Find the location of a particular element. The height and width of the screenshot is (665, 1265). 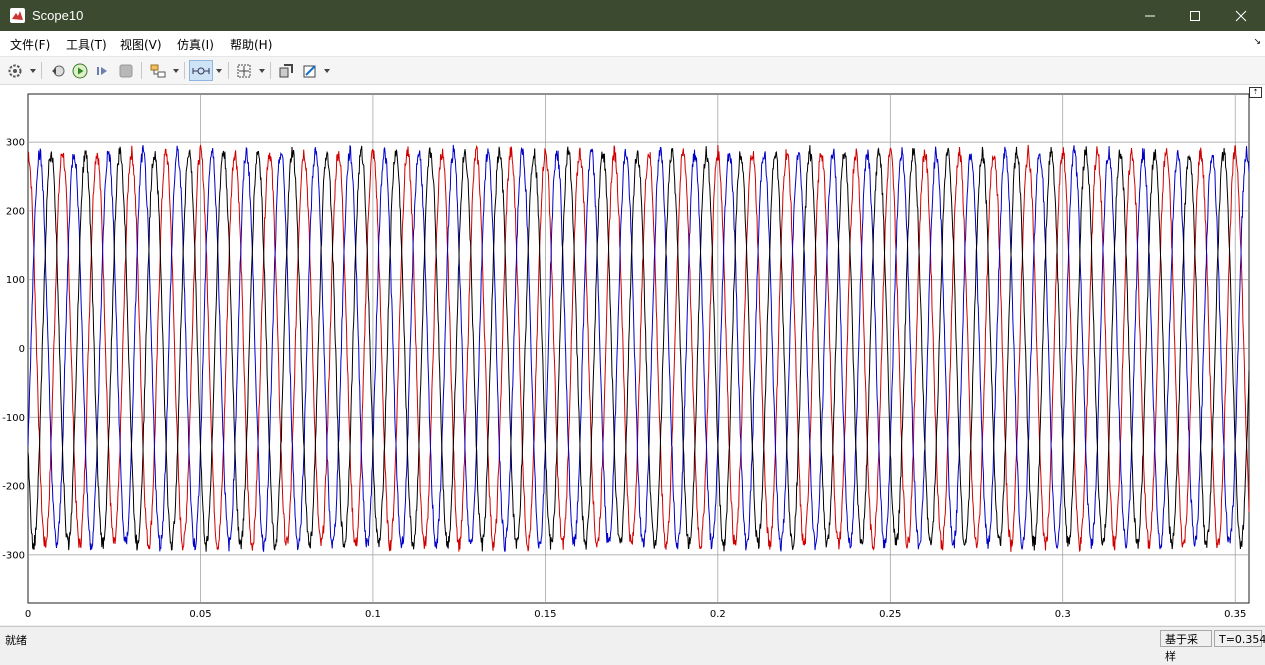

stop-icon is located at coordinates (126, 70).